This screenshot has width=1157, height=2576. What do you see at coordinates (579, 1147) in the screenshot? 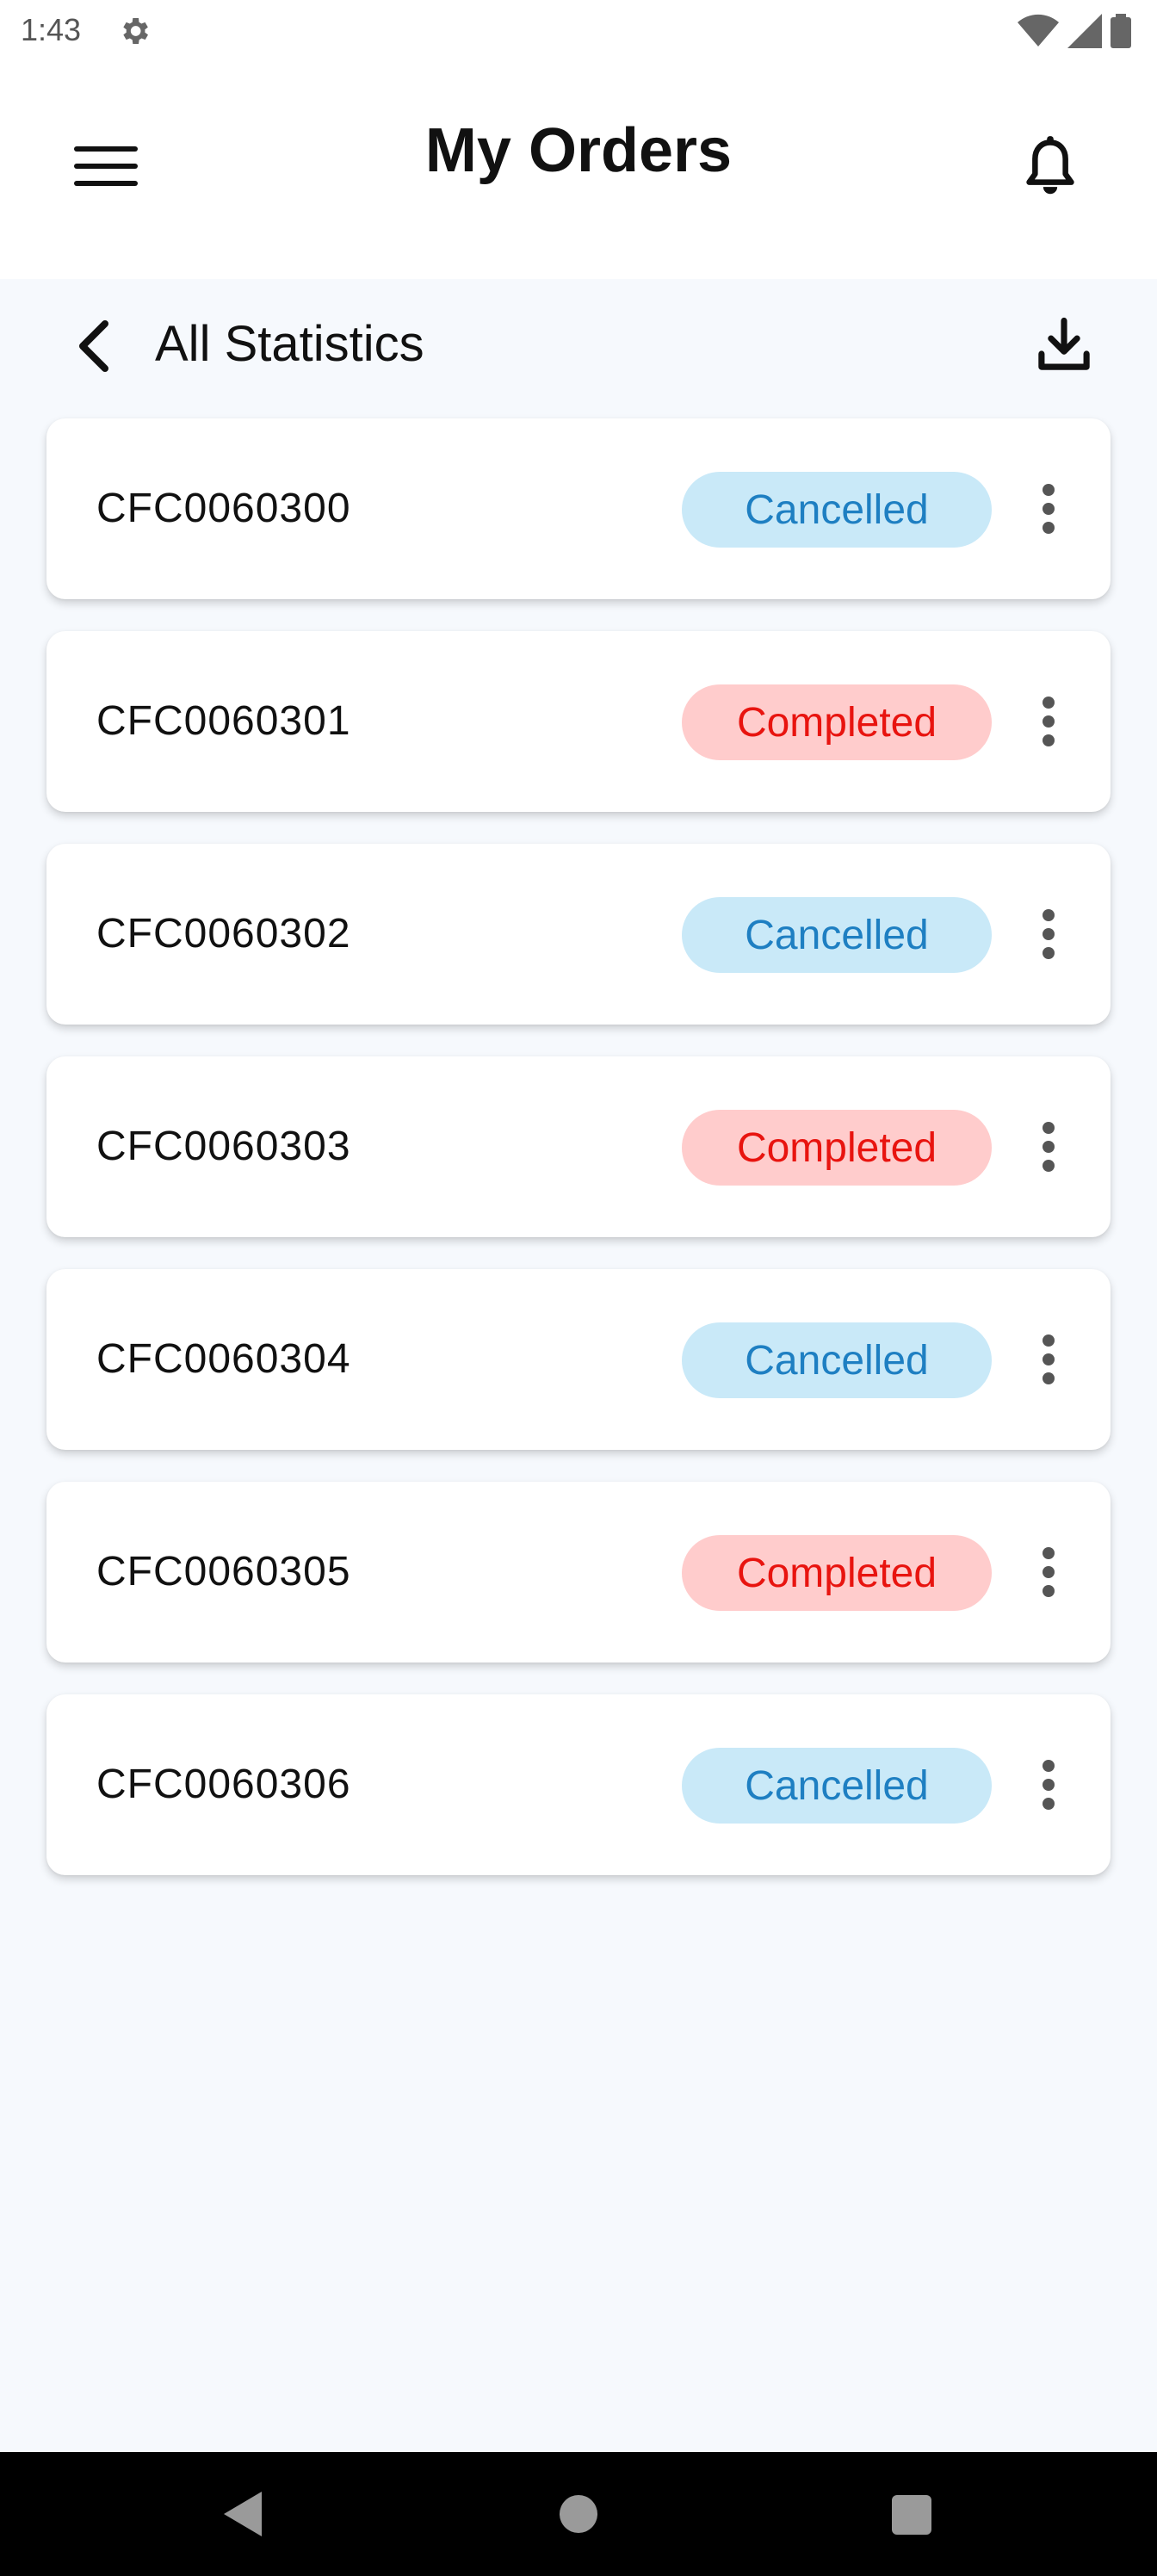
I see `order-card: CFC0060303 Completed` at bounding box center [579, 1147].